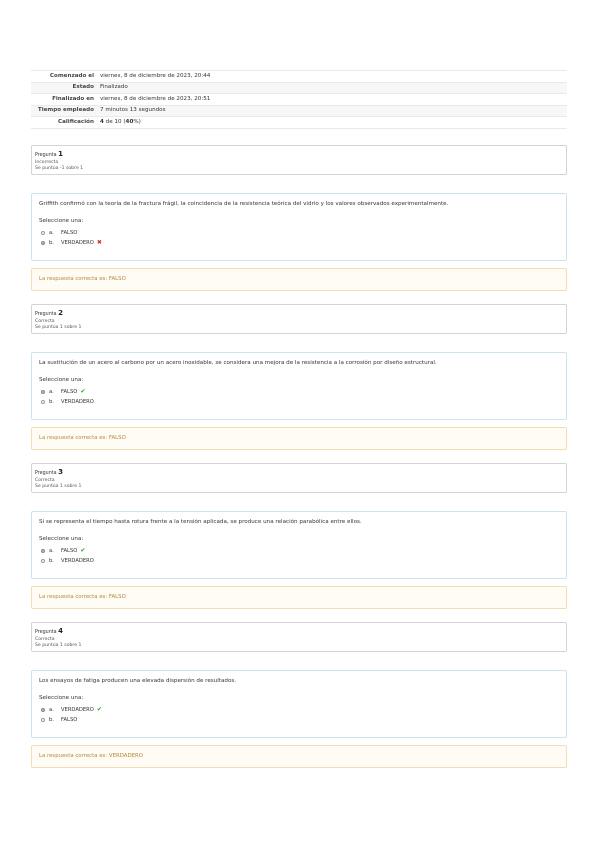 This screenshot has height=848, width=599. I want to click on question-number-value: 1, so click(60, 154).